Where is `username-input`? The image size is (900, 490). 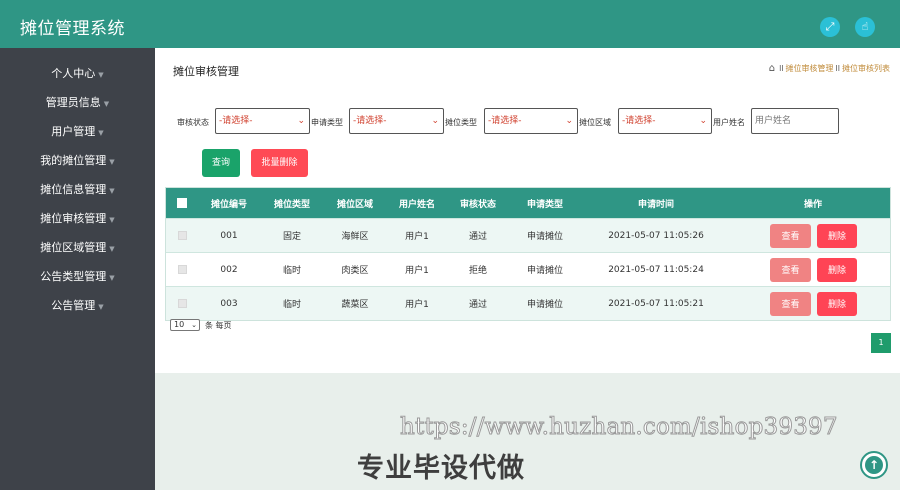 username-input is located at coordinates (795, 121).